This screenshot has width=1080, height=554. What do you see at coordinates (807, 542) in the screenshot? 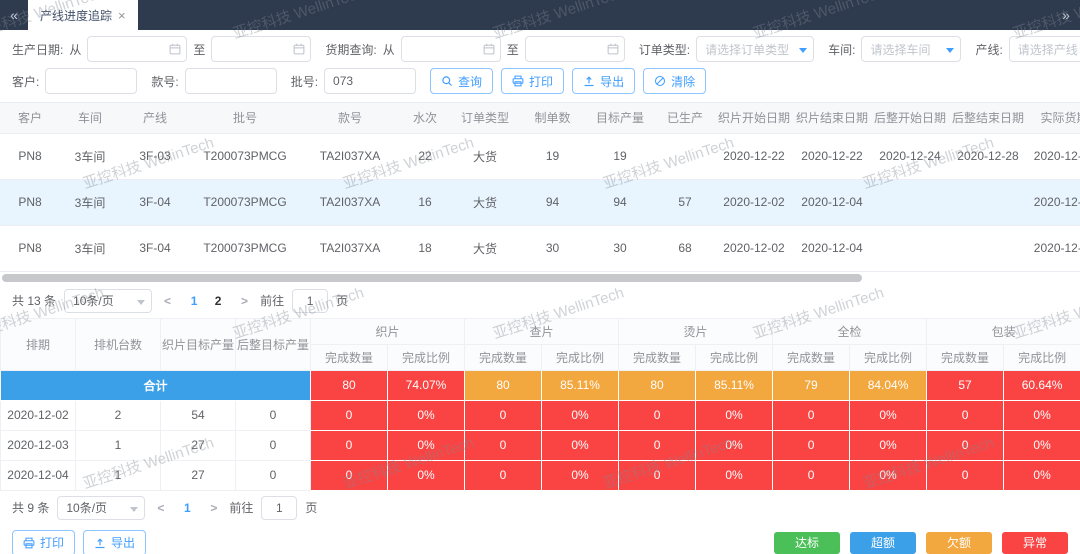
I see `legend-button: 达标` at bounding box center [807, 542].